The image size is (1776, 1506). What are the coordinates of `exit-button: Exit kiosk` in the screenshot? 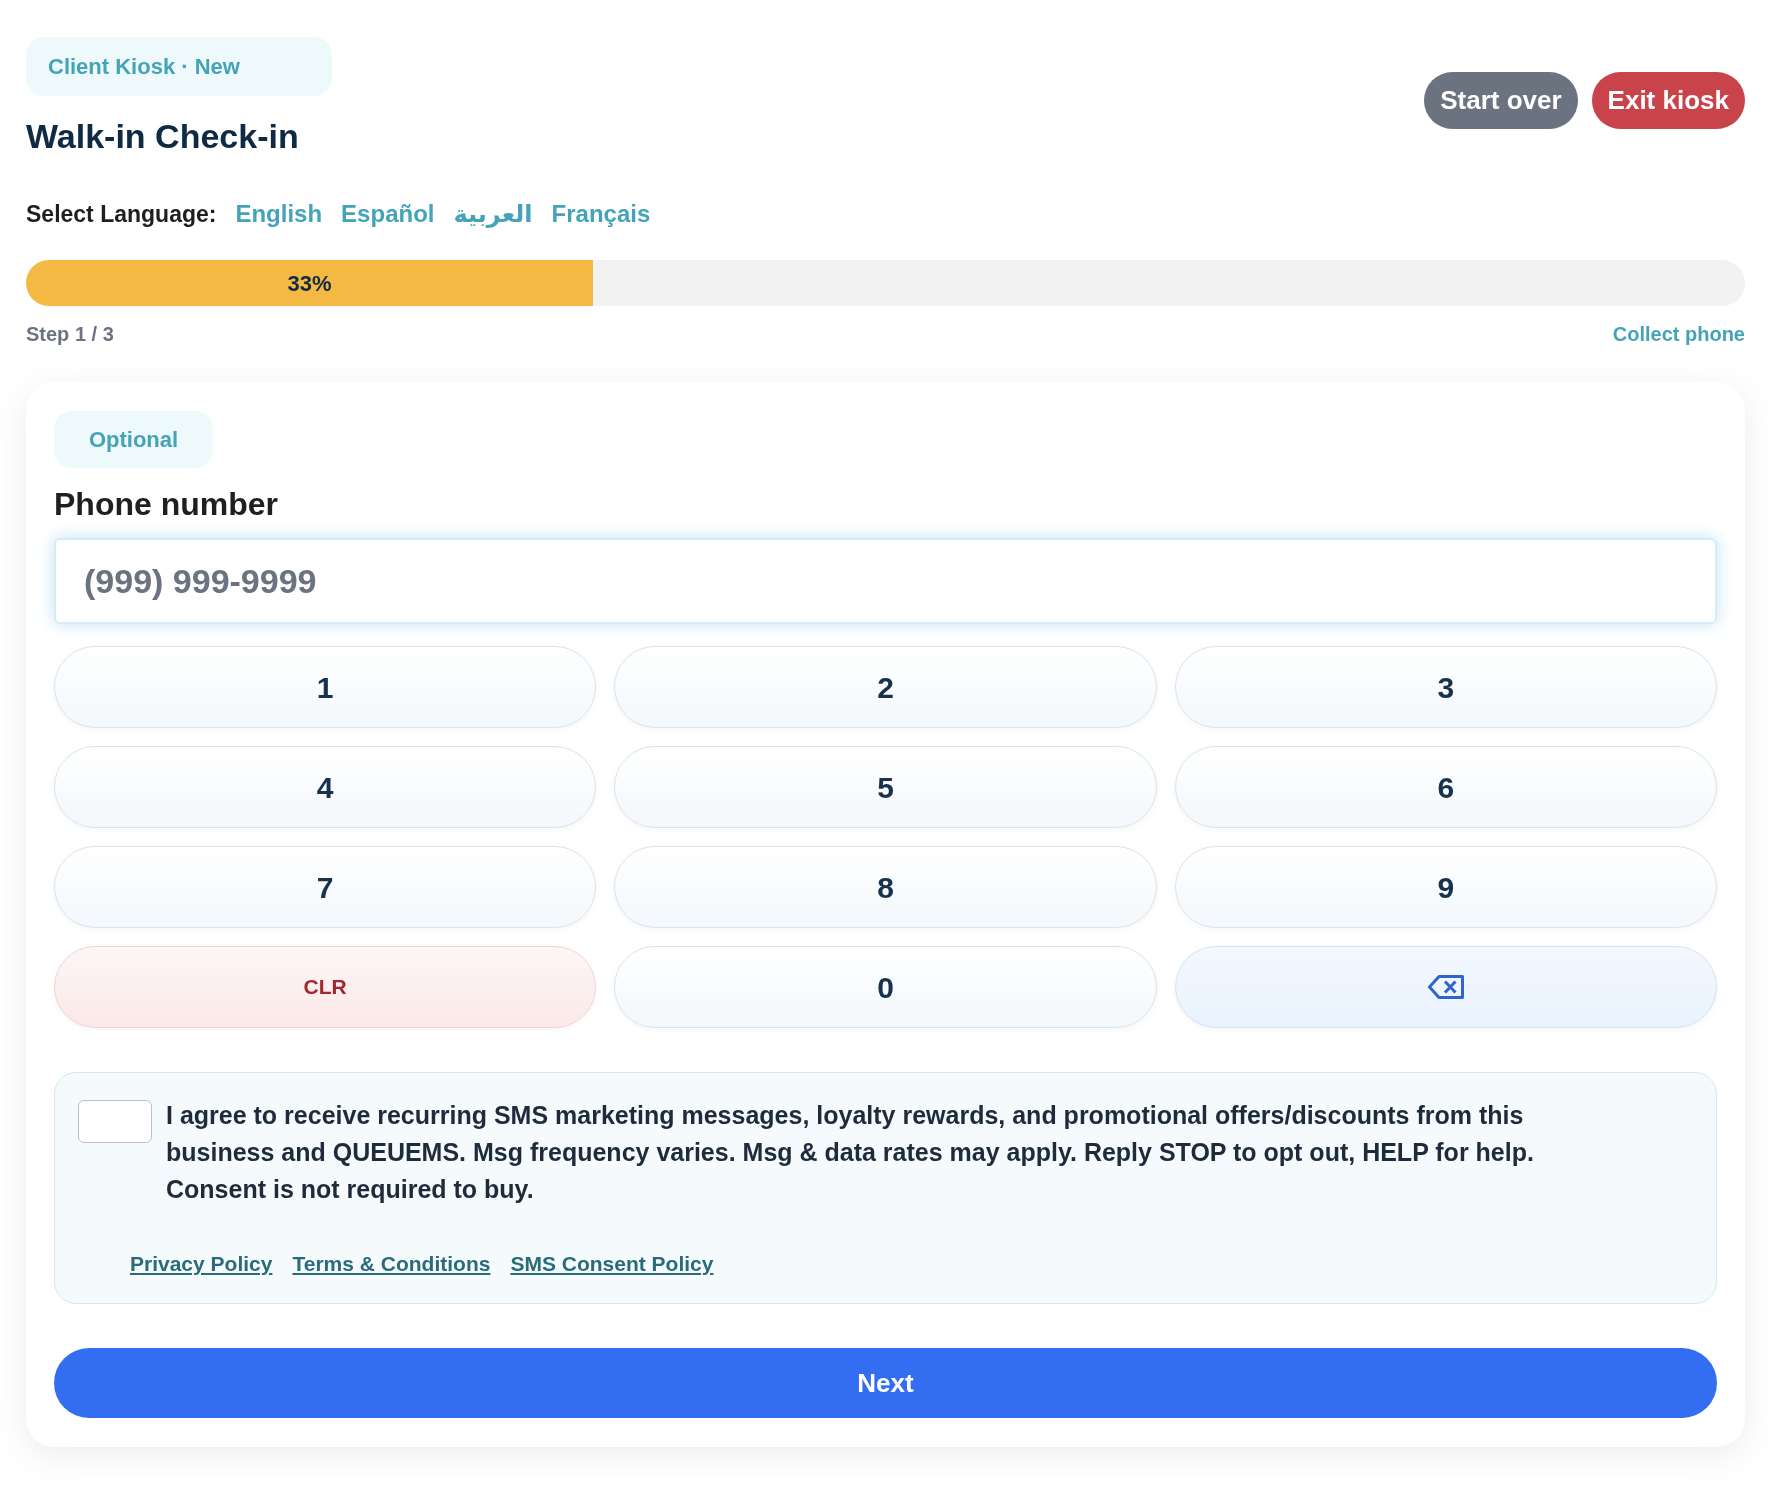 It's located at (1668, 100).